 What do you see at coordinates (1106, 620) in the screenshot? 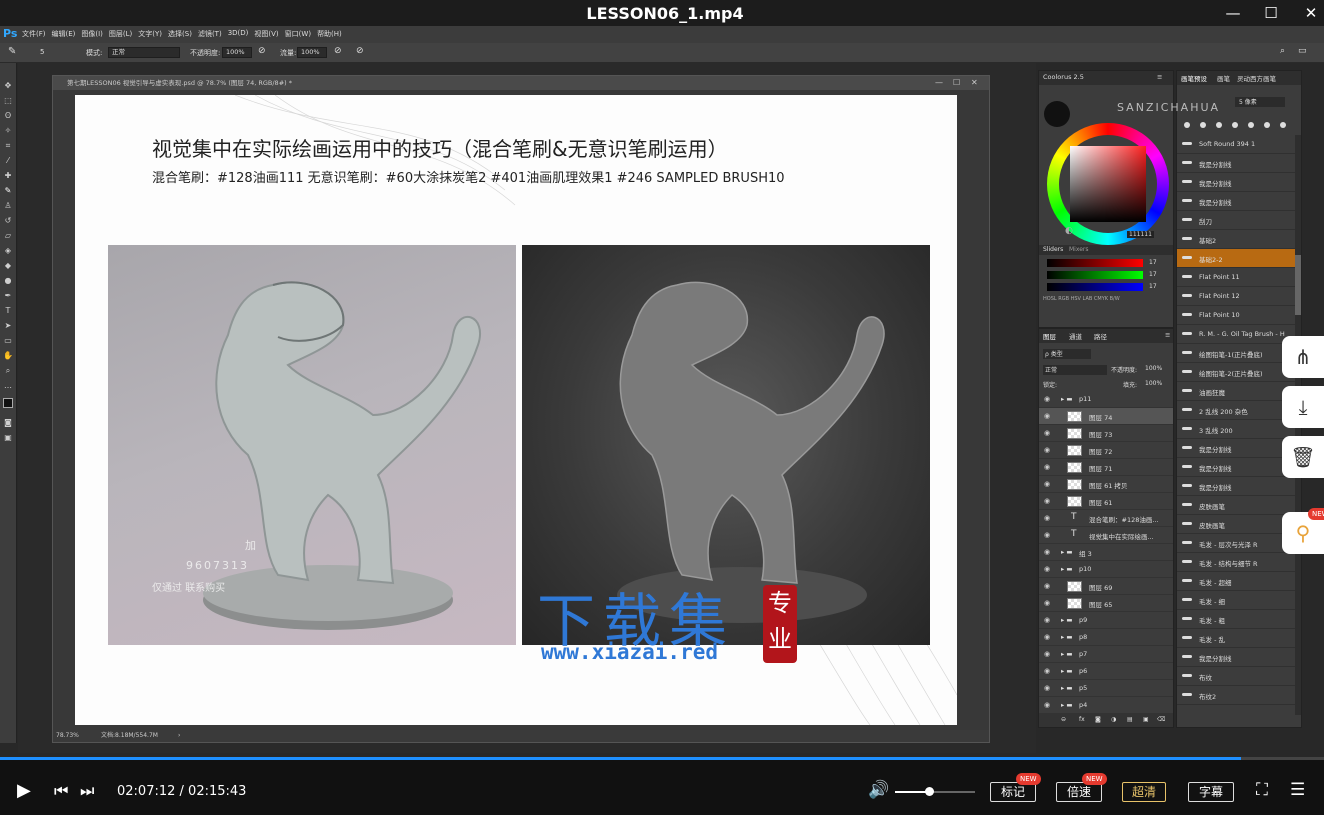
I see `layer-row: ◉ ▸ ▬ p9` at bounding box center [1106, 620].